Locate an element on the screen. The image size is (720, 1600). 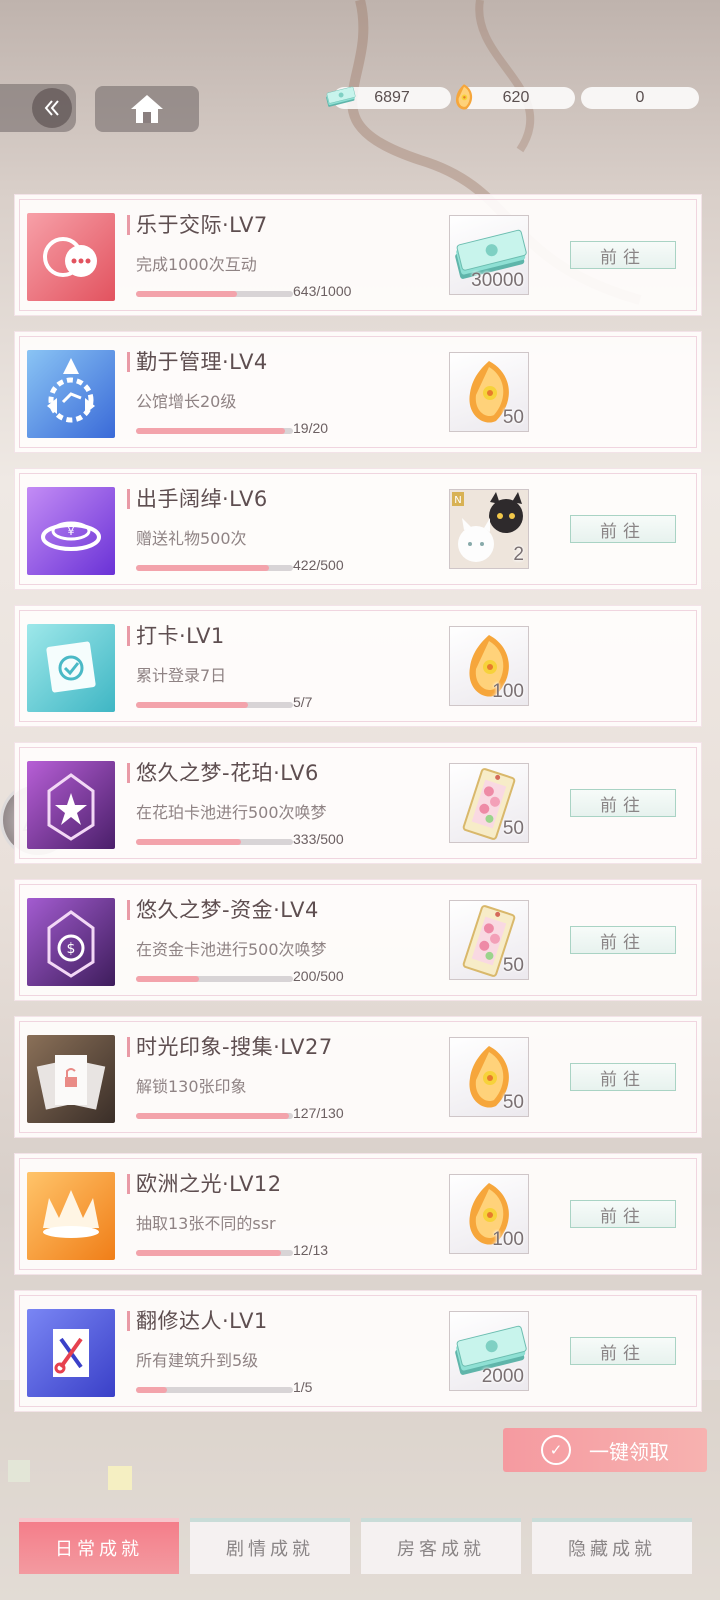
achievement-card: 勤于管理·LV4 公馆增长20级 19/20 50 is located at coordinates (358, 392).